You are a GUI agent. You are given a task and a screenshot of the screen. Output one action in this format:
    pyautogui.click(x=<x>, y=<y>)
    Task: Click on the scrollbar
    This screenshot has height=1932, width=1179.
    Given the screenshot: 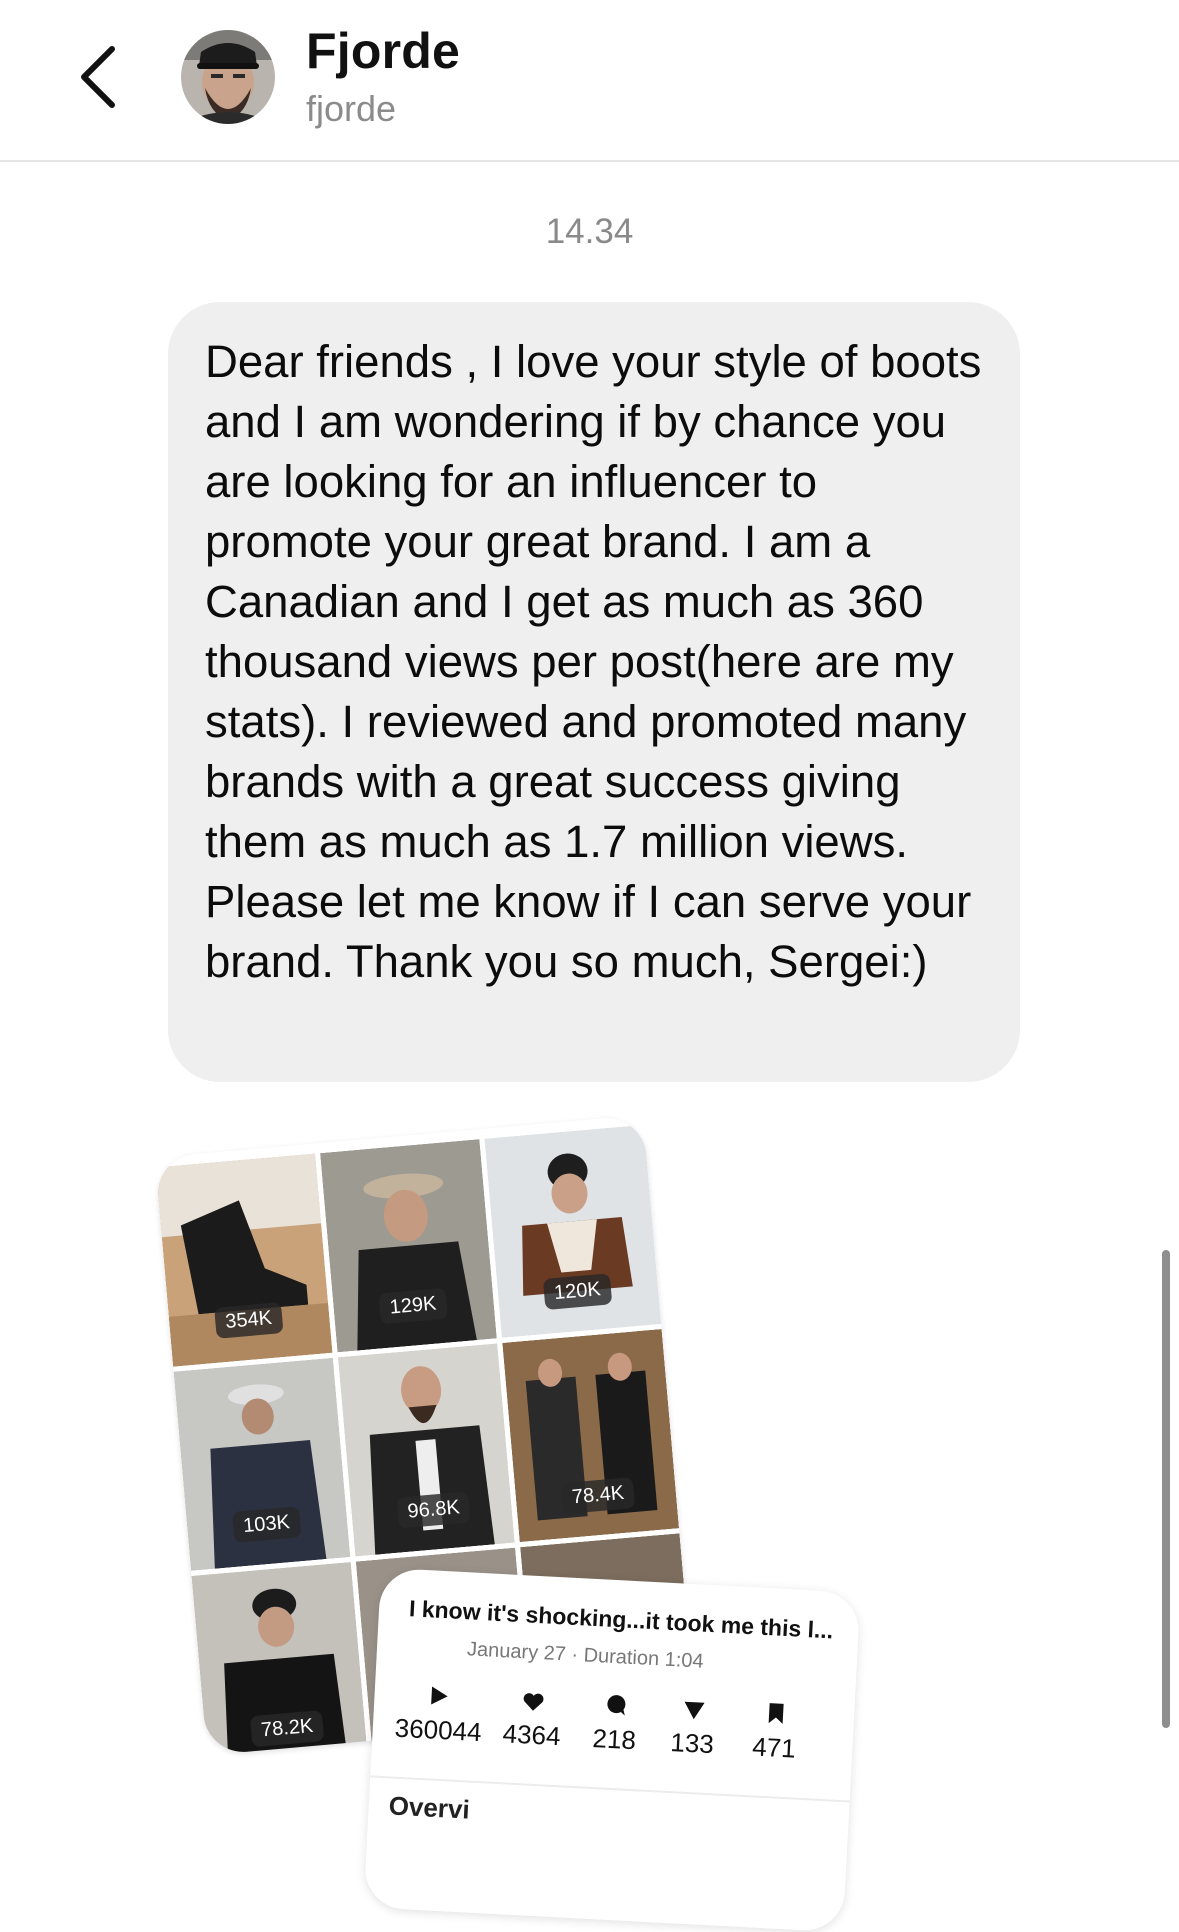 What is the action you would take?
    pyautogui.click(x=1166, y=1489)
    